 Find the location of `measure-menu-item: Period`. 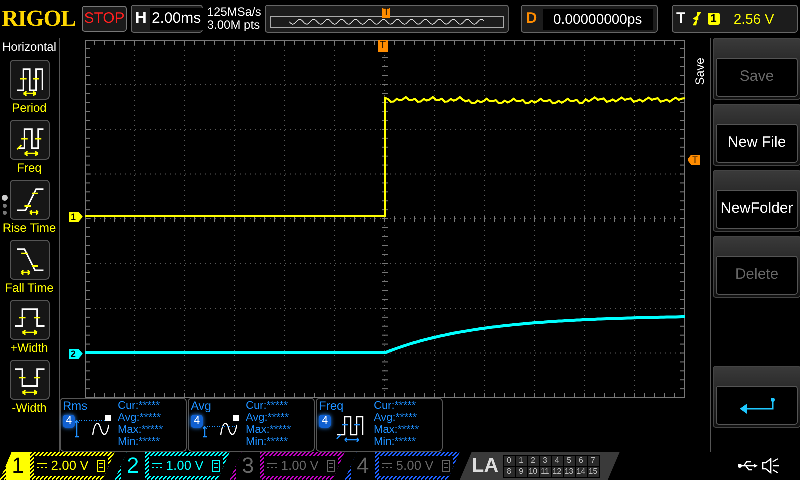

measure-menu-item: Period is located at coordinates (30, 87).